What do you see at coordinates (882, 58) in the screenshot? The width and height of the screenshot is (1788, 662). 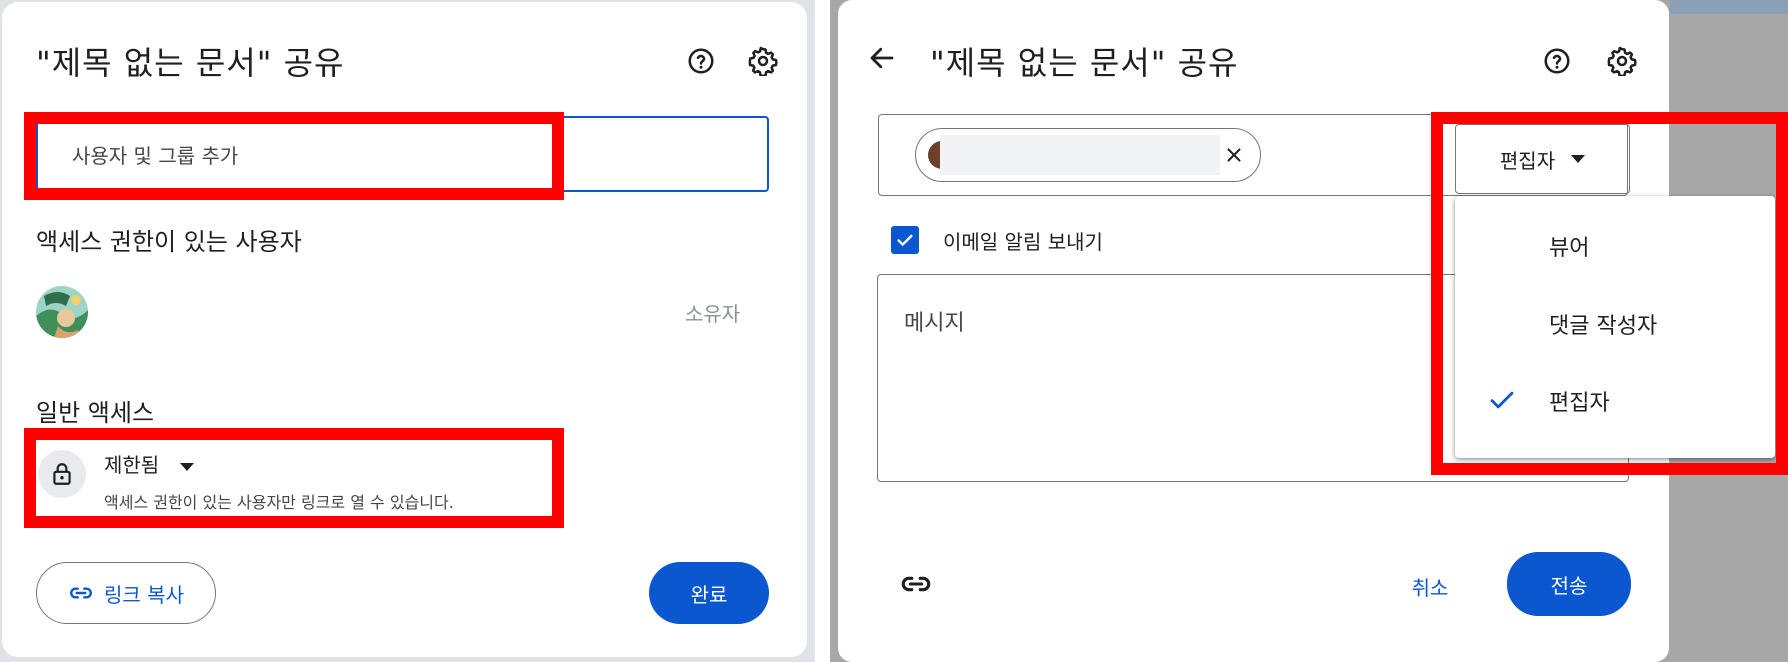 I see `arrow-left-icon` at bounding box center [882, 58].